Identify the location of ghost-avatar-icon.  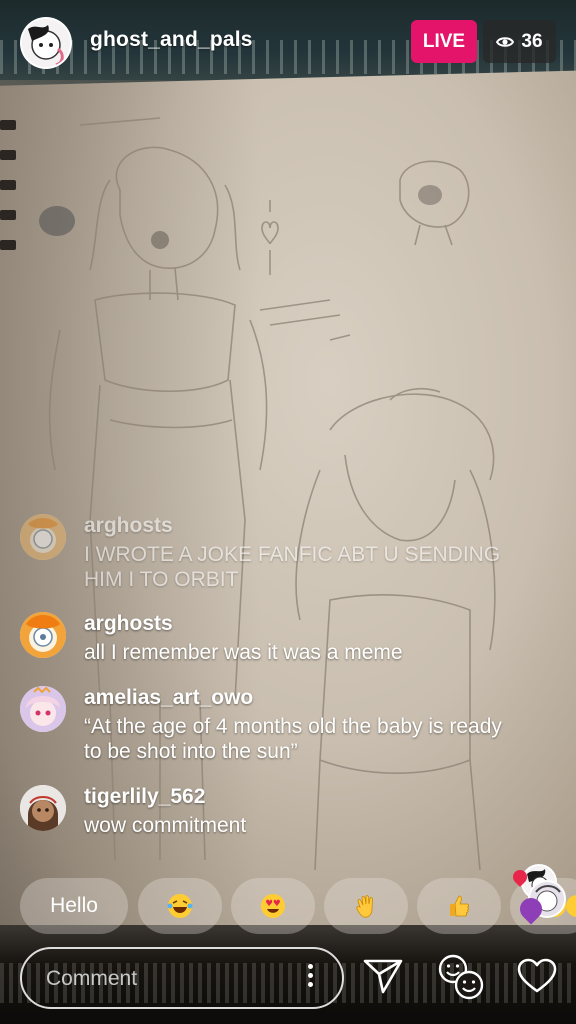
(46, 43).